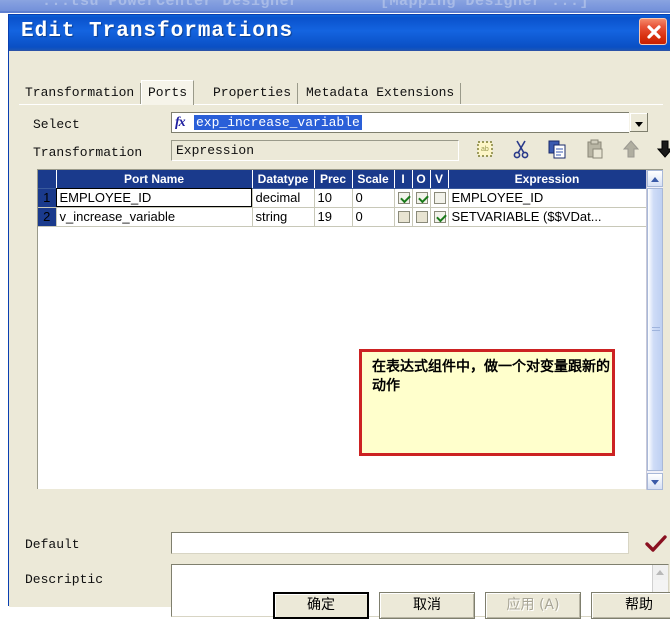  Describe the element at coordinates (154, 179) in the screenshot. I see `col-port-name: Port Name` at that location.